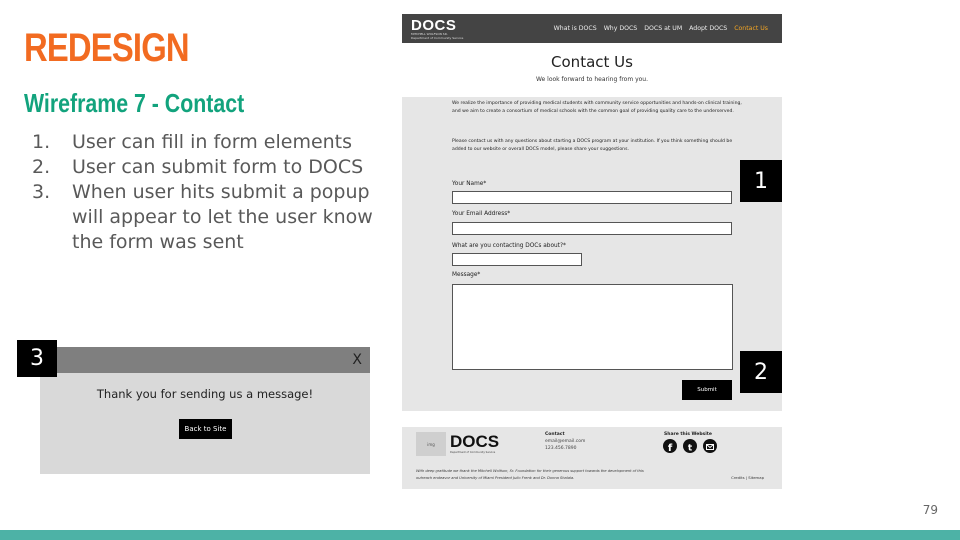 Image resolution: width=960 pixels, height=540 pixels. Describe the element at coordinates (205, 394) in the screenshot. I see `popup-message: Thank you for sending us a message!` at that location.